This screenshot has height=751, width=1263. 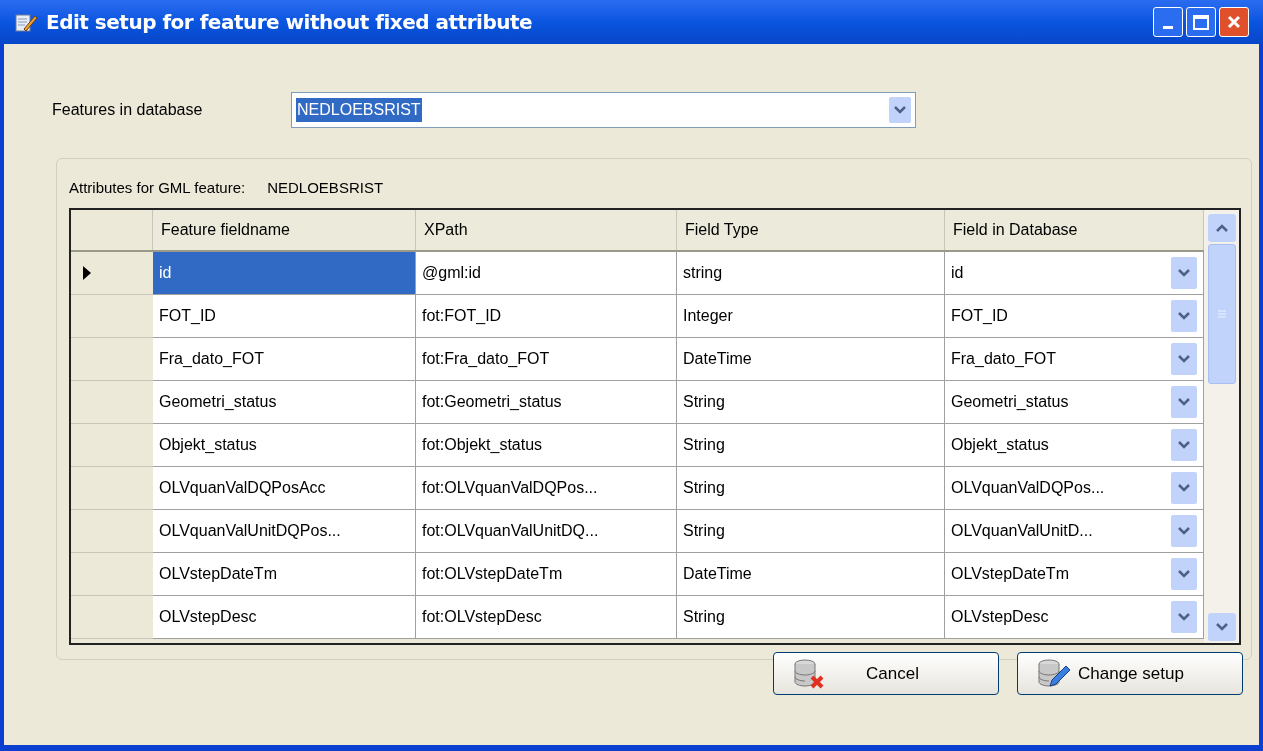 What do you see at coordinates (128, 110) in the screenshot?
I see `field-label: Features in database` at bounding box center [128, 110].